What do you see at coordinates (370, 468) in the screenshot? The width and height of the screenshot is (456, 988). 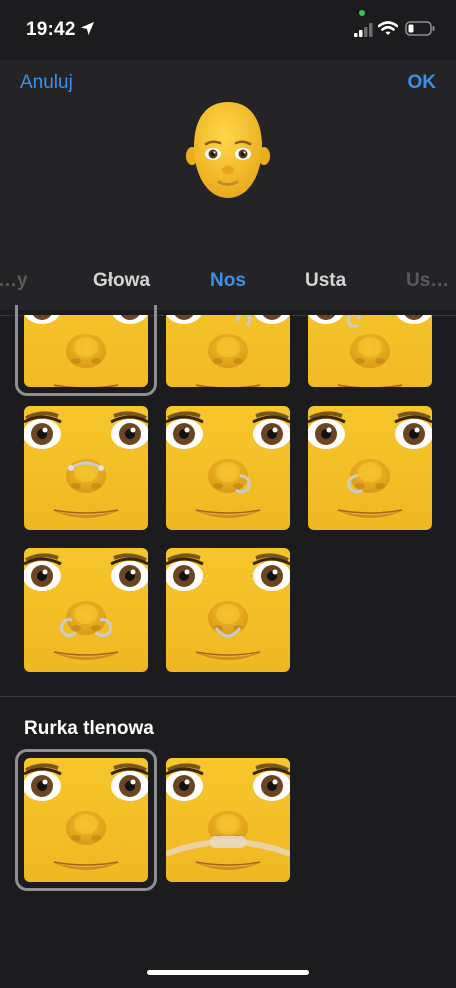 I see `piercing-option-left-hoop` at bounding box center [370, 468].